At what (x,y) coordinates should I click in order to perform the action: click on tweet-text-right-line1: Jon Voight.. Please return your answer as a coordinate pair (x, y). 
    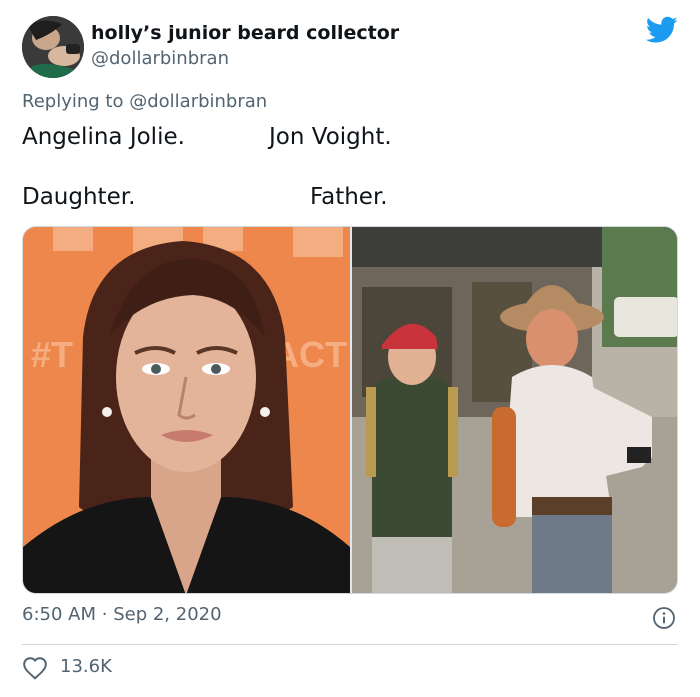
    Looking at the image, I should click on (330, 137).